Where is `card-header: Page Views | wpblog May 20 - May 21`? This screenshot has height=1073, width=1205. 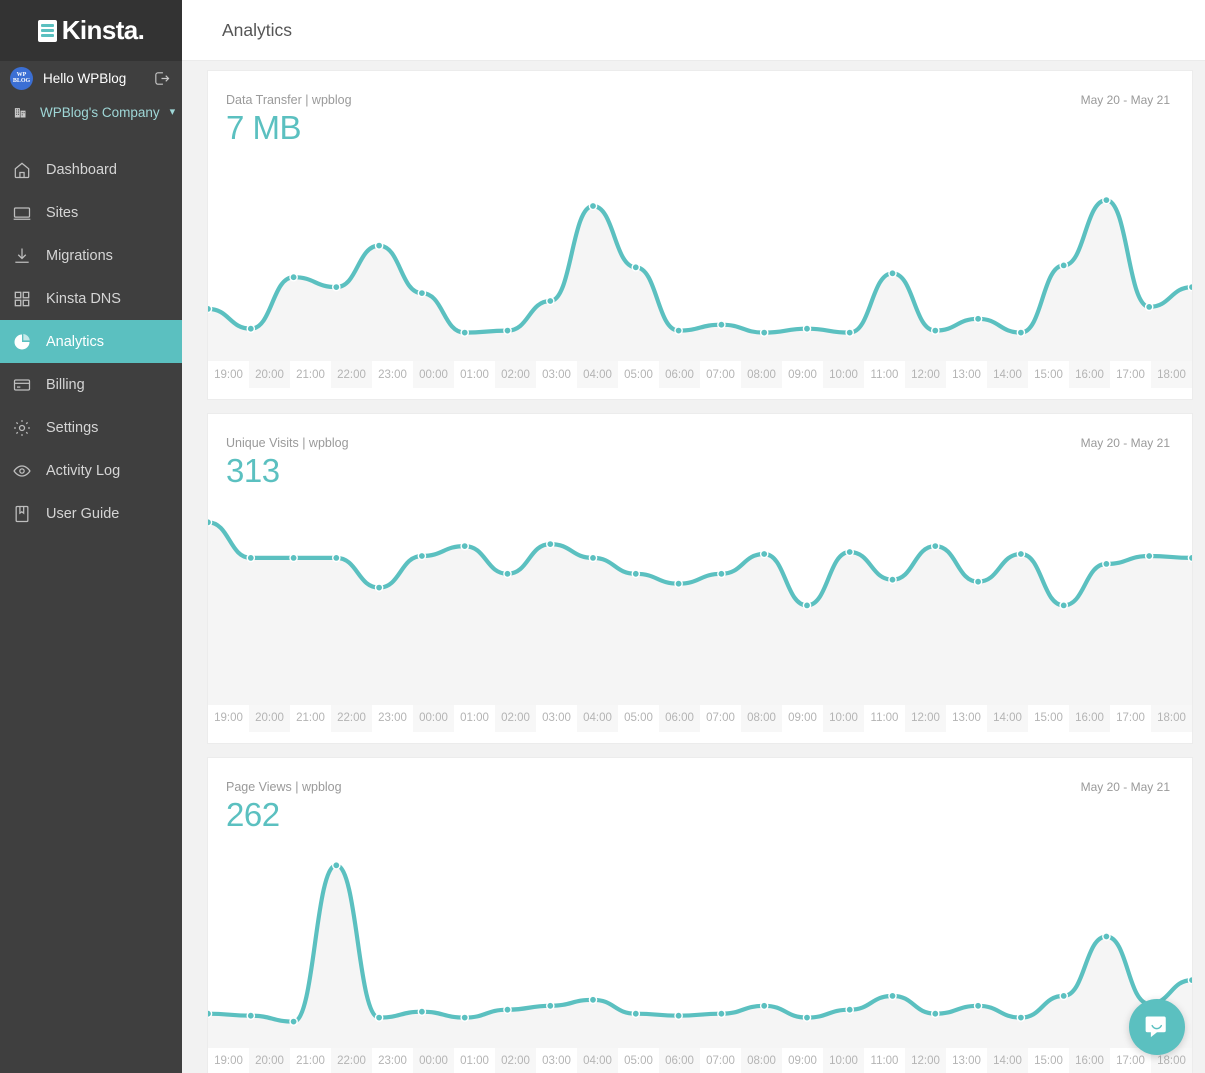 card-header: Page Views | wpblog May 20 - May 21 is located at coordinates (700, 776).